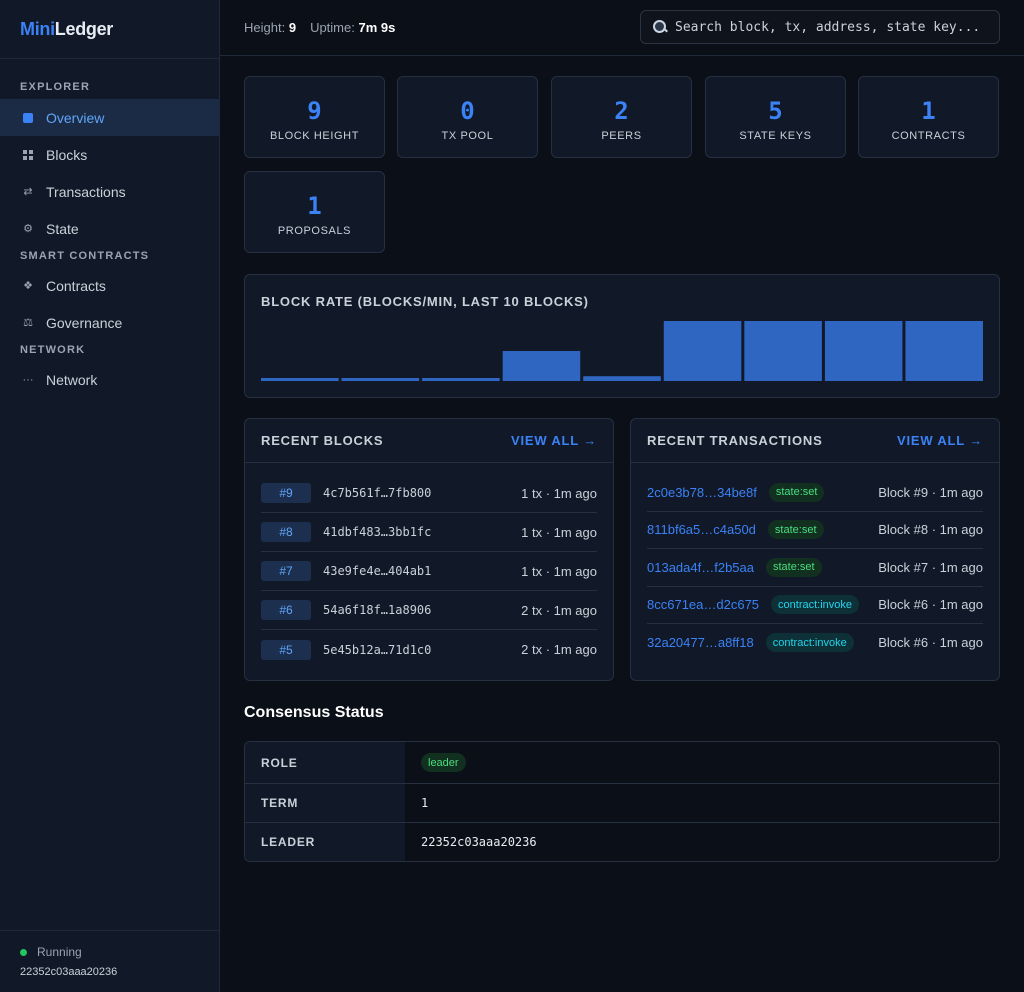  What do you see at coordinates (621, 111) in the screenshot?
I see `stat-value: 2` at bounding box center [621, 111].